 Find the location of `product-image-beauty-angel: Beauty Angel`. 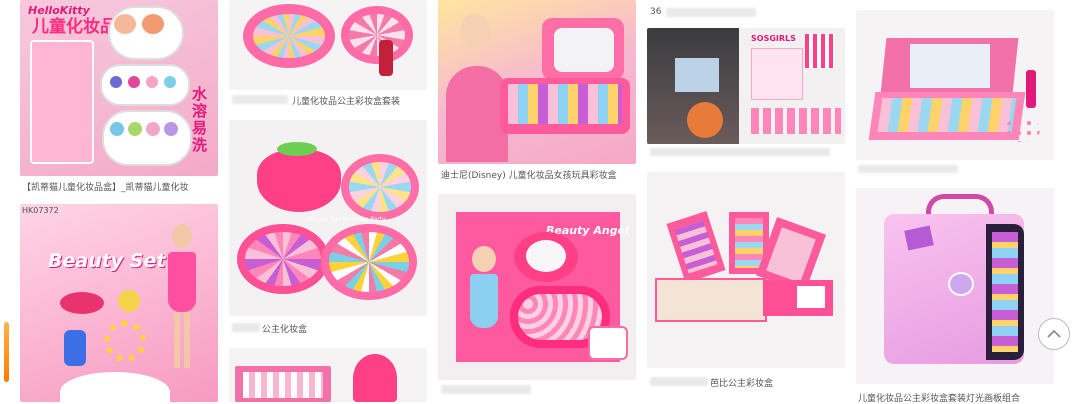

product-image-beauty-angel: Beauty Angel is located at coordinates (537, 287).